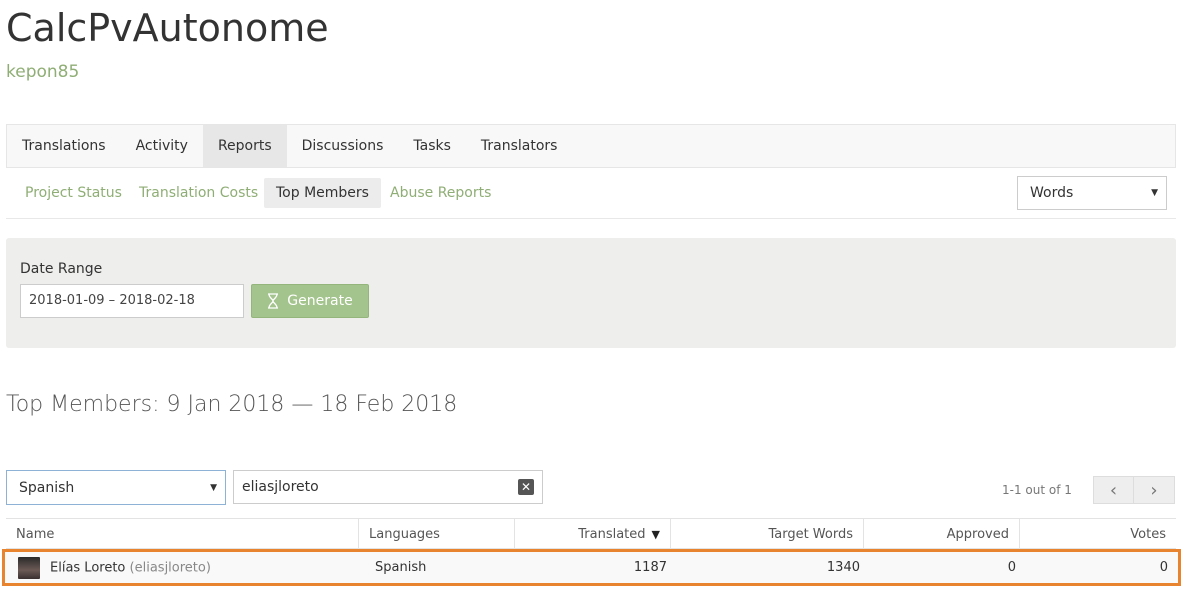  Describe the element at coordinates (526, 487) in the screenshot. I see `clear-search-icon: ✕` at that location.